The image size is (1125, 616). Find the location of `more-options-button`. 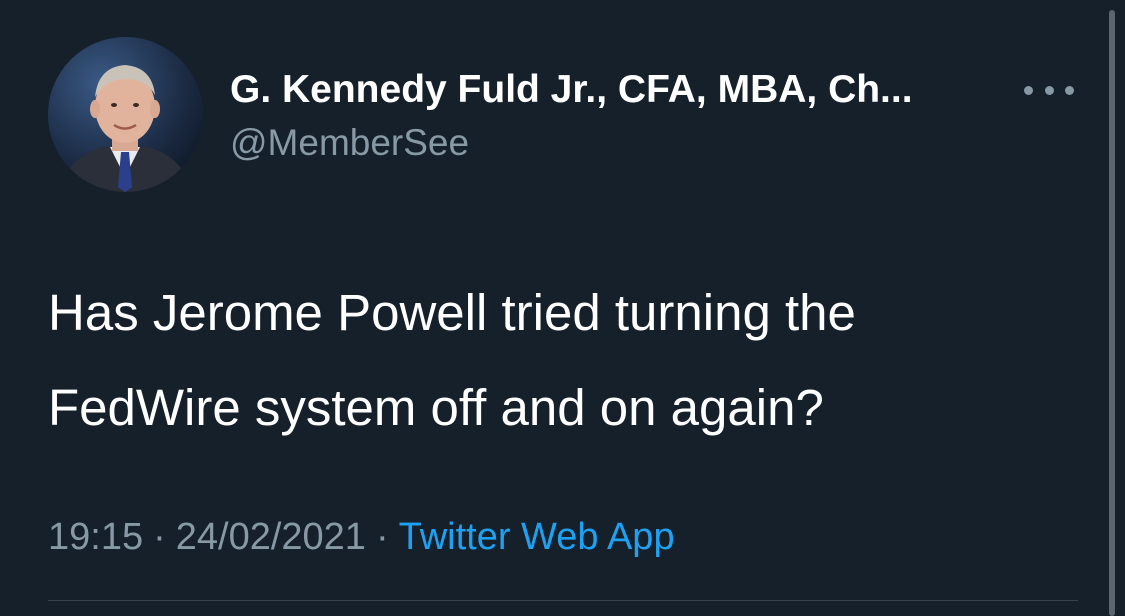

more-options-button is located at coordinates (1049, 90).